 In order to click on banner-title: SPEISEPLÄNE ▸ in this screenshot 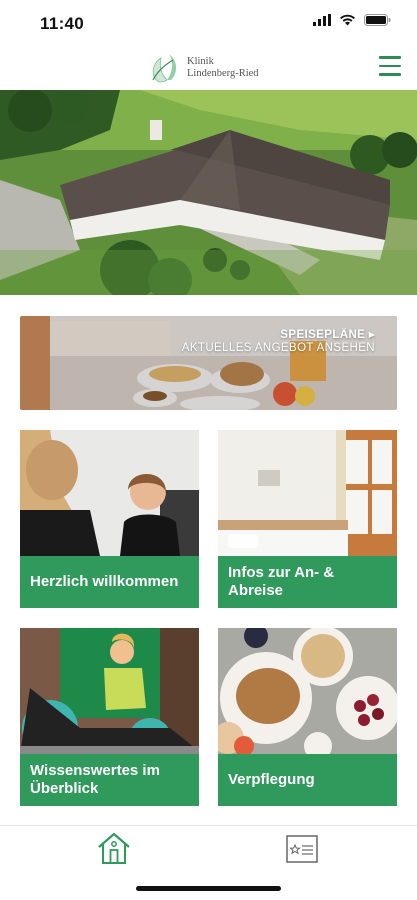, I will do `click(327, 335)`.